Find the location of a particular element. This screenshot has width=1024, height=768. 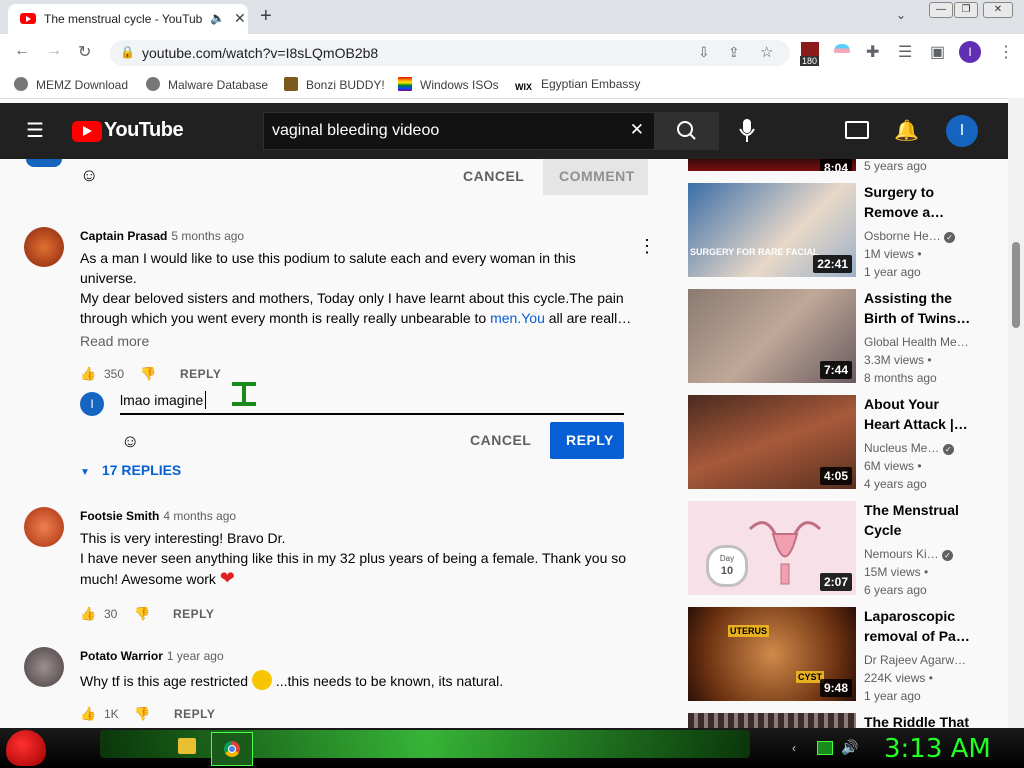

new-tab-button: + is located at coordinates (266, 16).